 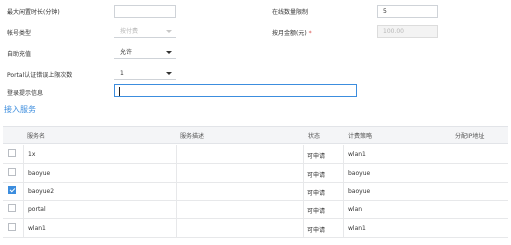 I want to click on table-row: portal 可申请 wlan, so click(x=255, y=209).